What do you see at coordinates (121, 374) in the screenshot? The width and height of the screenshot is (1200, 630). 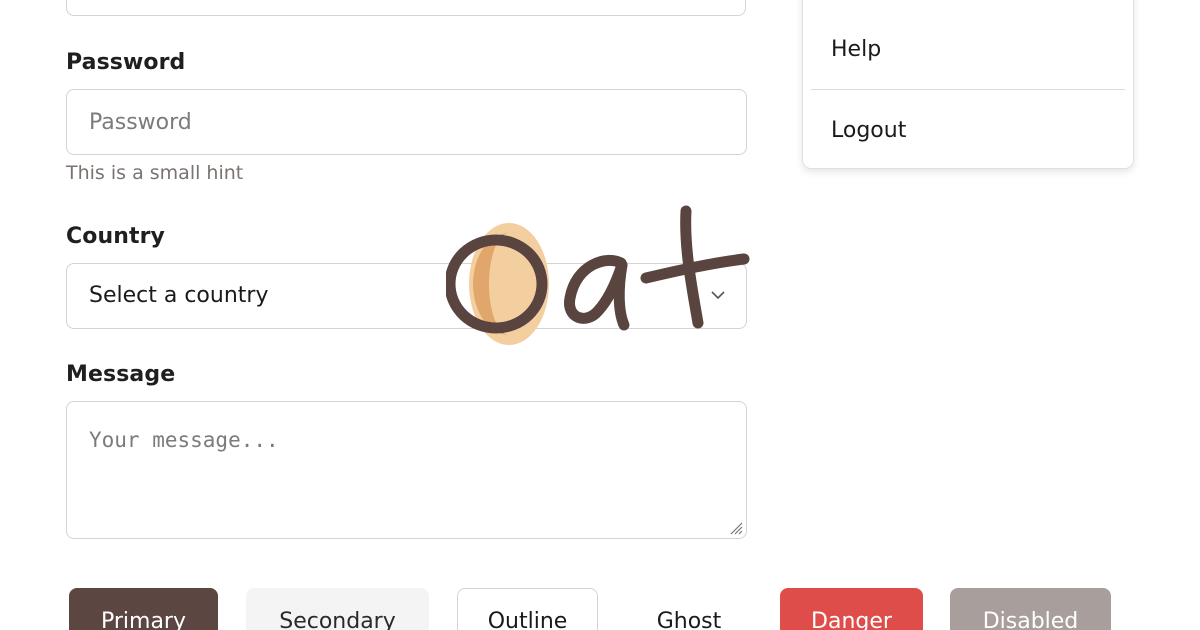 I see `message-label: Message` at bounding box center [121, 374].